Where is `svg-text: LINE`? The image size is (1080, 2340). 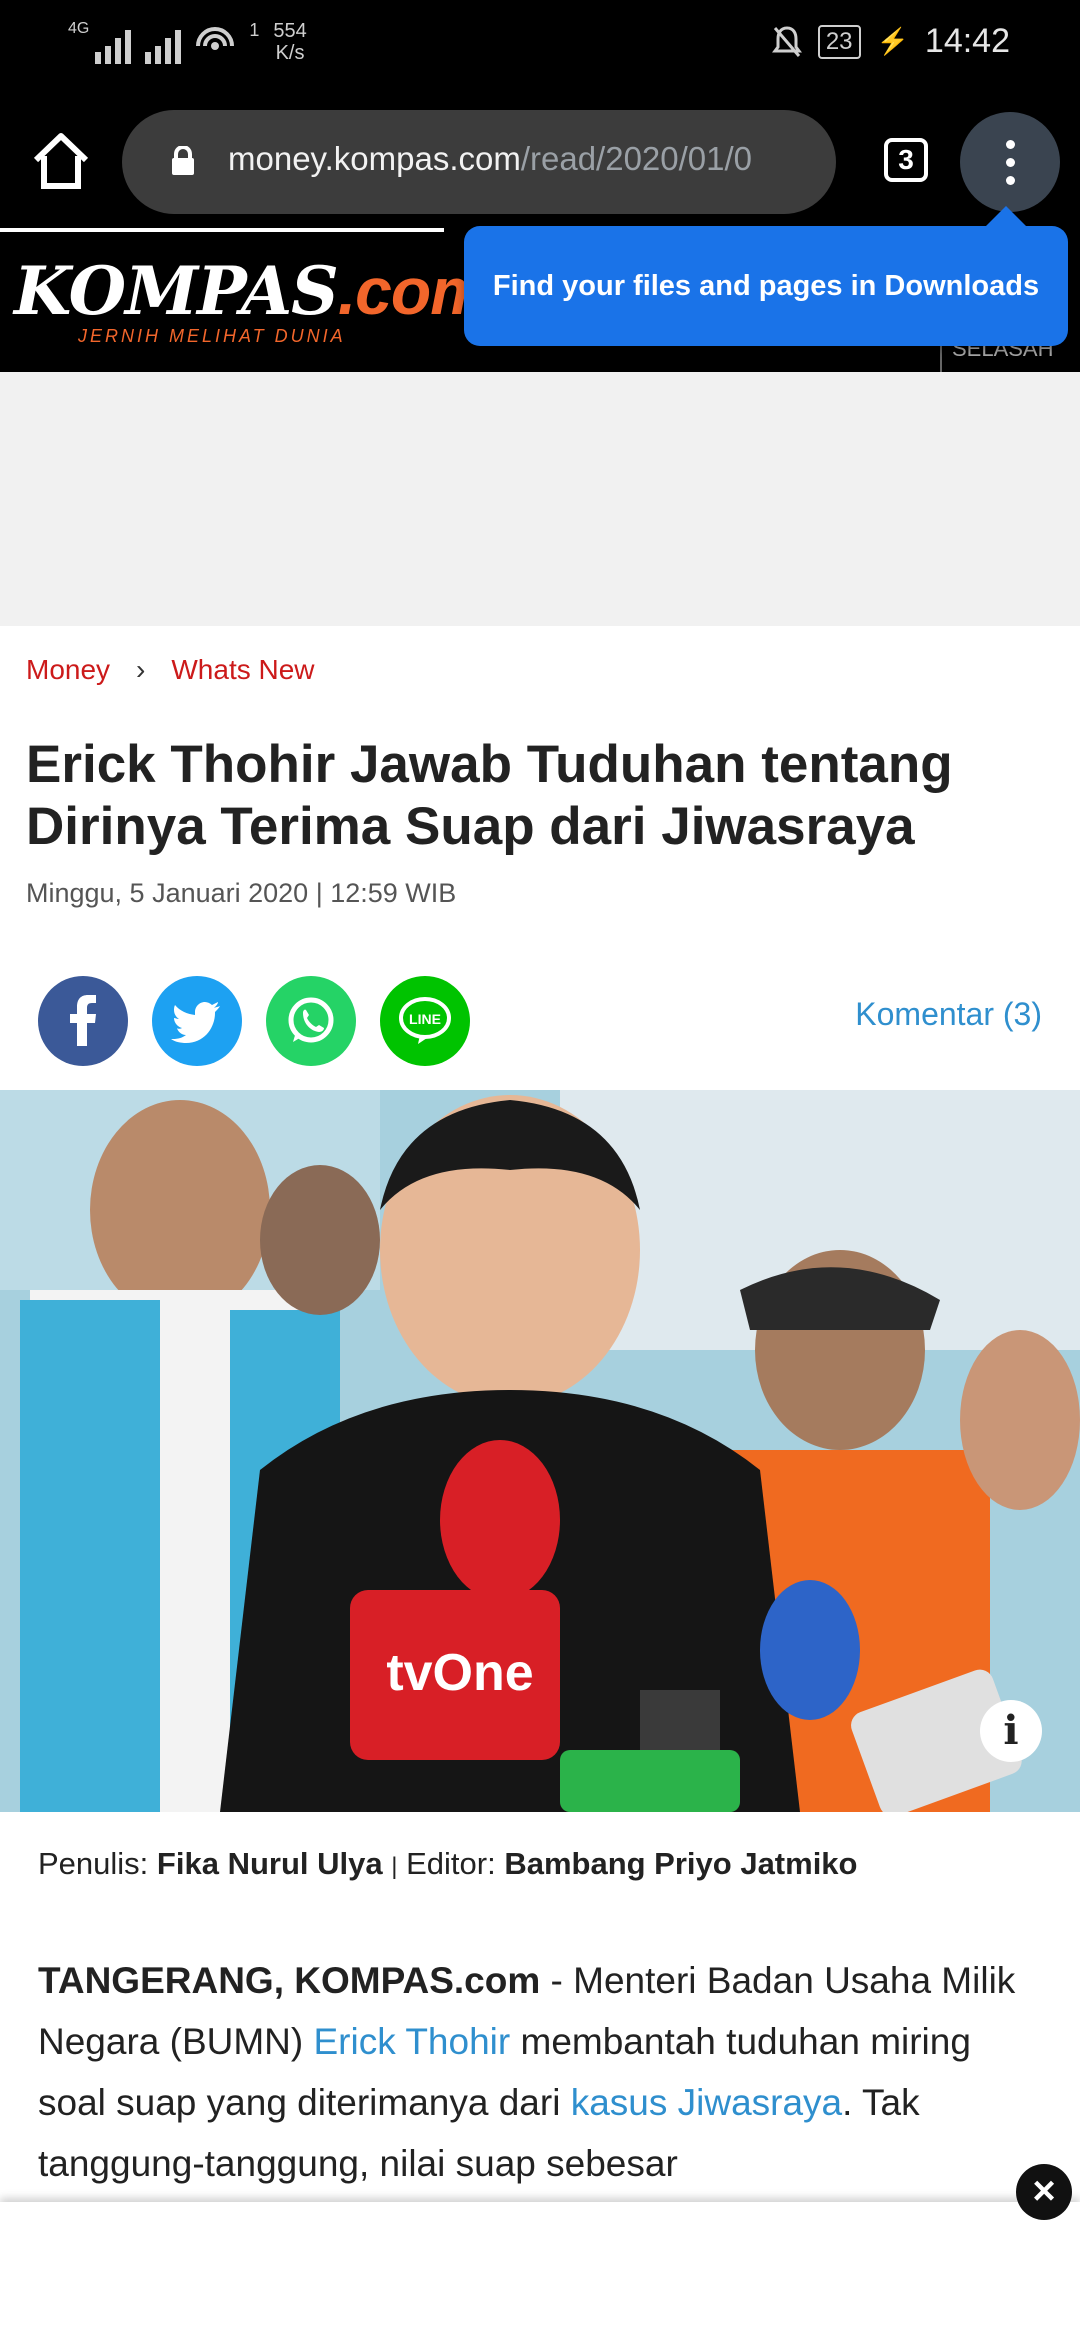 svg-text: LINE is located at coordinates (425, 1019).